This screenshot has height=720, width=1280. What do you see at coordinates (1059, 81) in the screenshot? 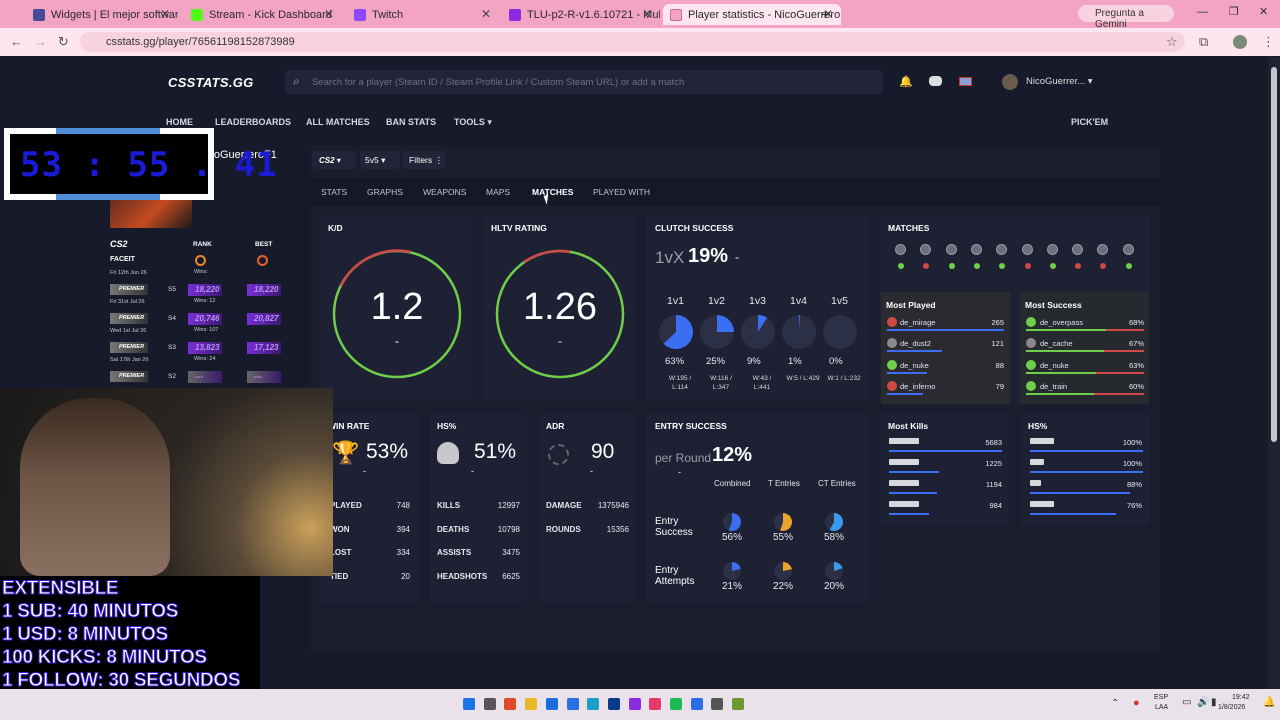
I see `username-menu: NicoGuerrer... ▾` at bounding box center [1059, 81].